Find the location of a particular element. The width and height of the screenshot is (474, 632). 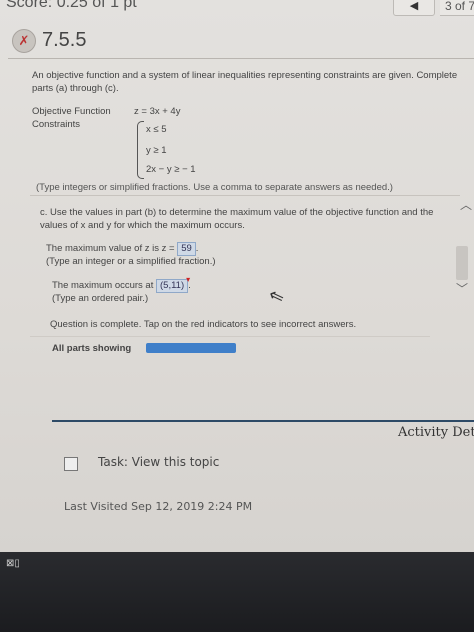

constraint-3: 2x − y ≥ − 1 is located at coordinates (171, 169).